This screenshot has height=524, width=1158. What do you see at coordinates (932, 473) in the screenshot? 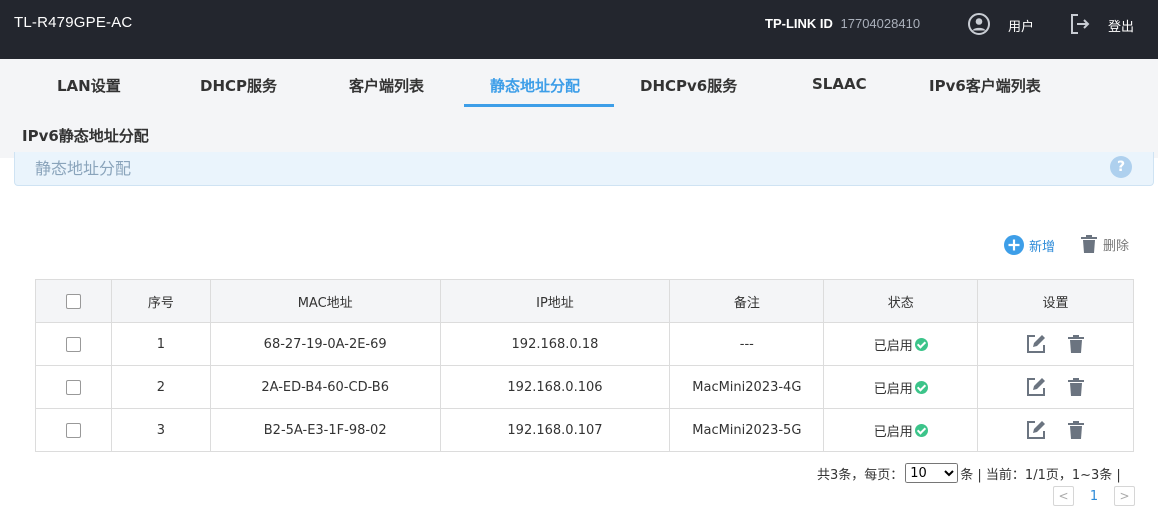
I see `per-page-select: 10` at bounding box center [932, 473].